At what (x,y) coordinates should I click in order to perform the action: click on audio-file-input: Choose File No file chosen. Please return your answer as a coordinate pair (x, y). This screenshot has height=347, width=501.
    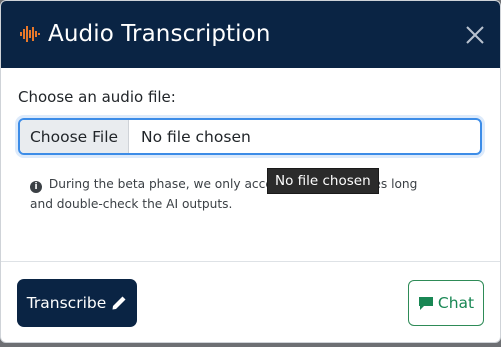
    Looking at the image, I should click on (250, 136).